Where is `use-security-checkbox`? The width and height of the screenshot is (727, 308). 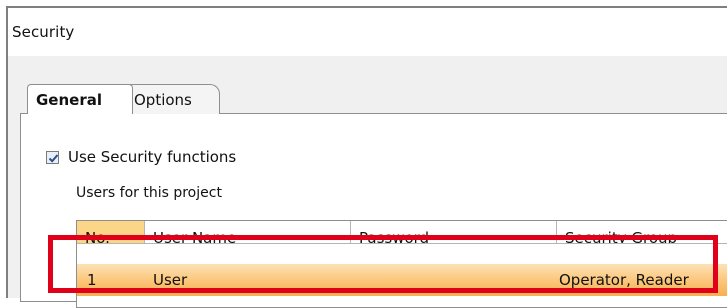
use-security-checkbox is located at coordinates (52, 157).